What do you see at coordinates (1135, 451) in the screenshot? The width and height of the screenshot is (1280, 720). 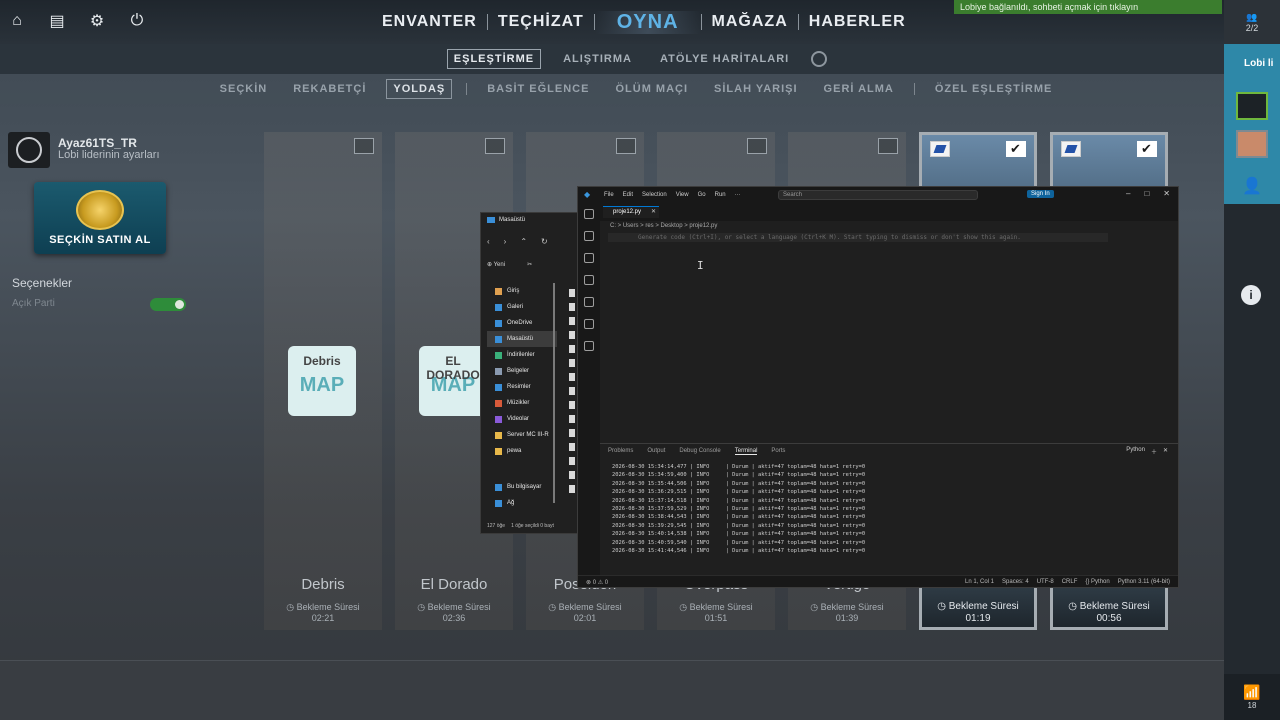 I see `terminal-profile: Python` at bounding box center [1135, 451].